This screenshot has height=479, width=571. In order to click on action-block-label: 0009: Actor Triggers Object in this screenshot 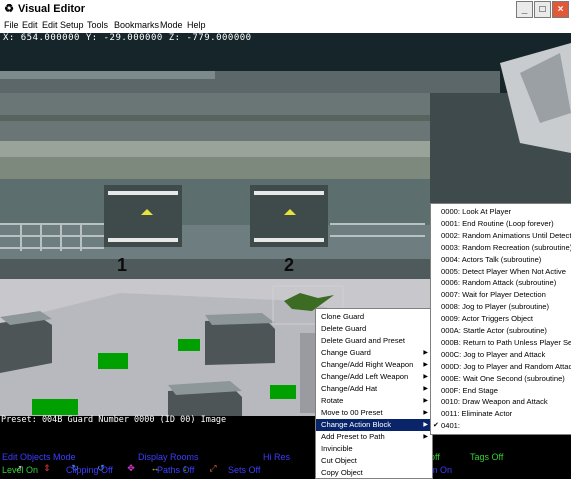, I will do `click(487, 319)`.